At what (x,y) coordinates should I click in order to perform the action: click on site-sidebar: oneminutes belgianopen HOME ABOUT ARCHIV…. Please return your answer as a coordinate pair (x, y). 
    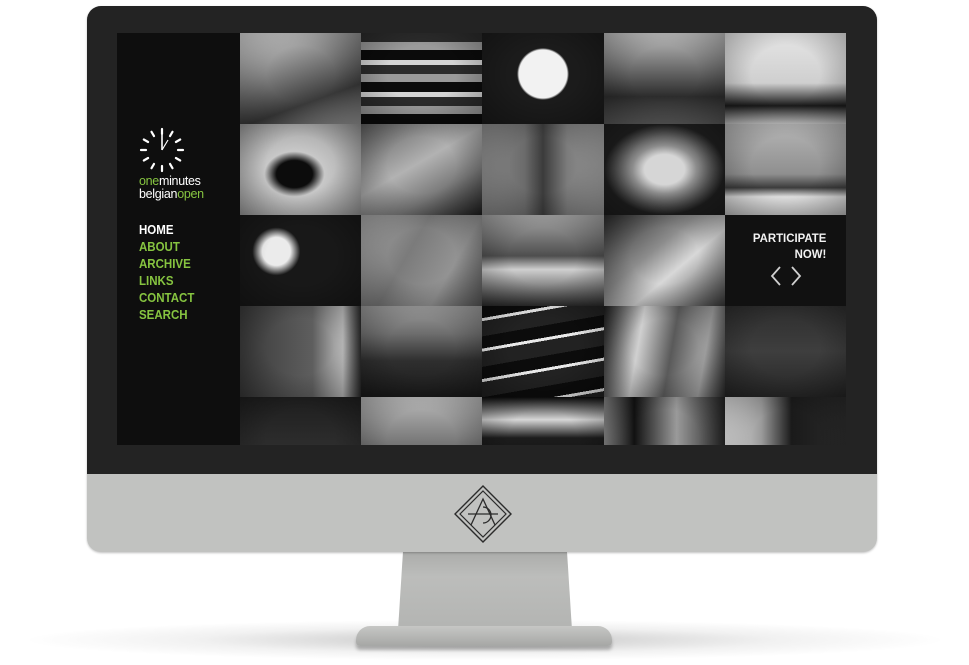
    Looking at the image, I should click on (178, 239).